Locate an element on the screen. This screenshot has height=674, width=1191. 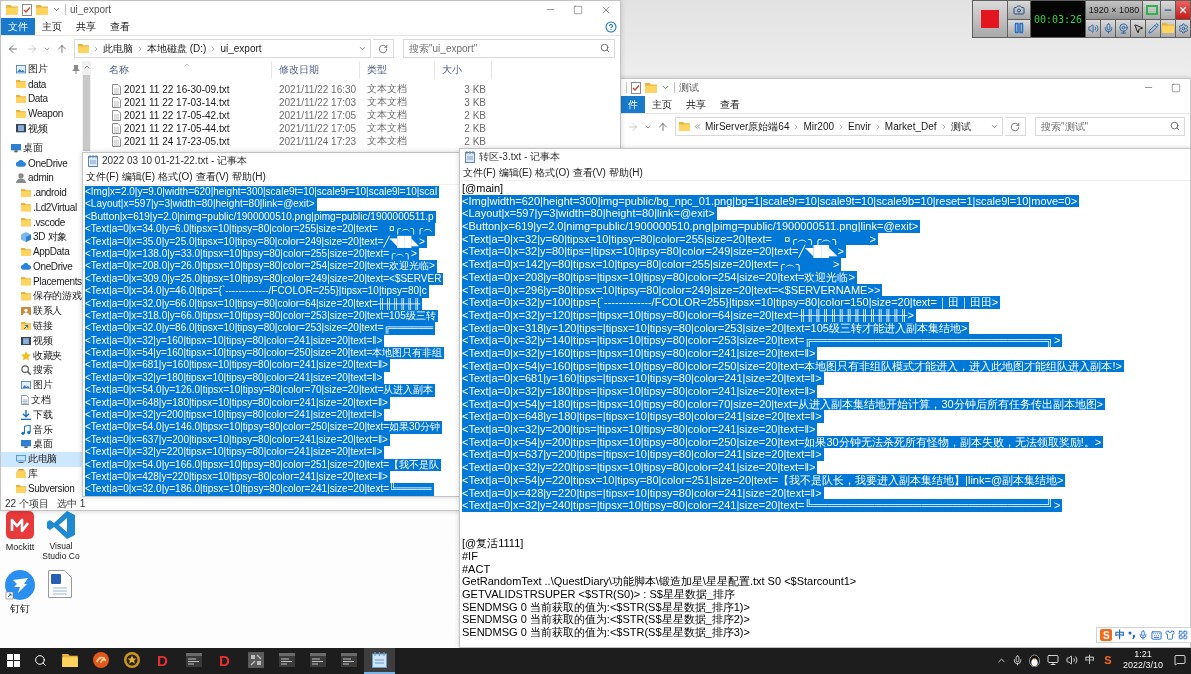
scroll-thumb is located at coordinates (86, 113).